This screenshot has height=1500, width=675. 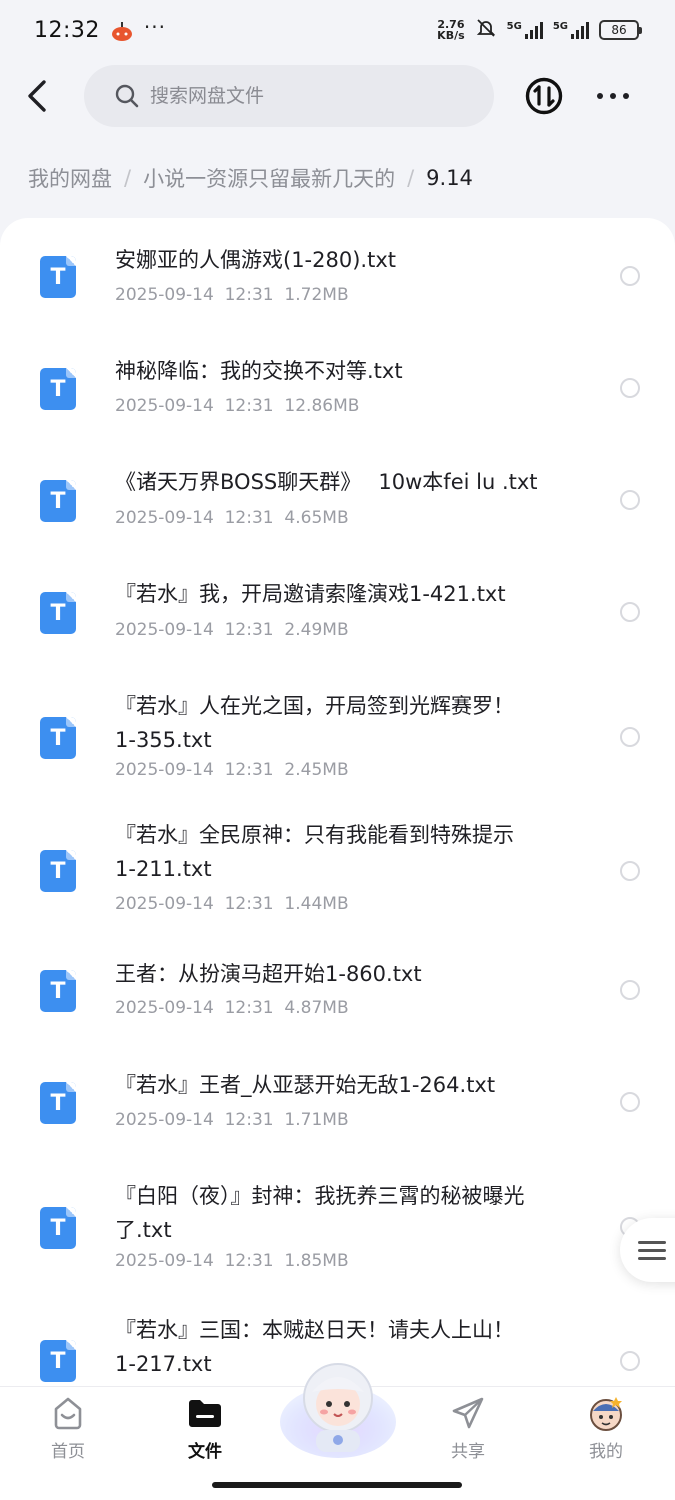 What do you see at coordinates (652, 1242) in the screenshot?
I see `menu-icon` at bounding box center [652, 1242].